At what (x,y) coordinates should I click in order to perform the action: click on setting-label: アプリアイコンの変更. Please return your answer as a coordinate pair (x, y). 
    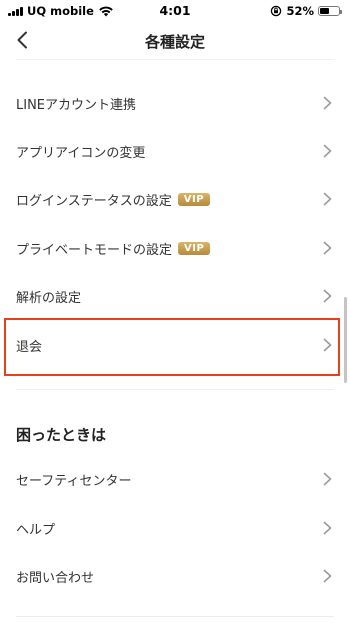
    Looking at the image, I should click on (81, 153).